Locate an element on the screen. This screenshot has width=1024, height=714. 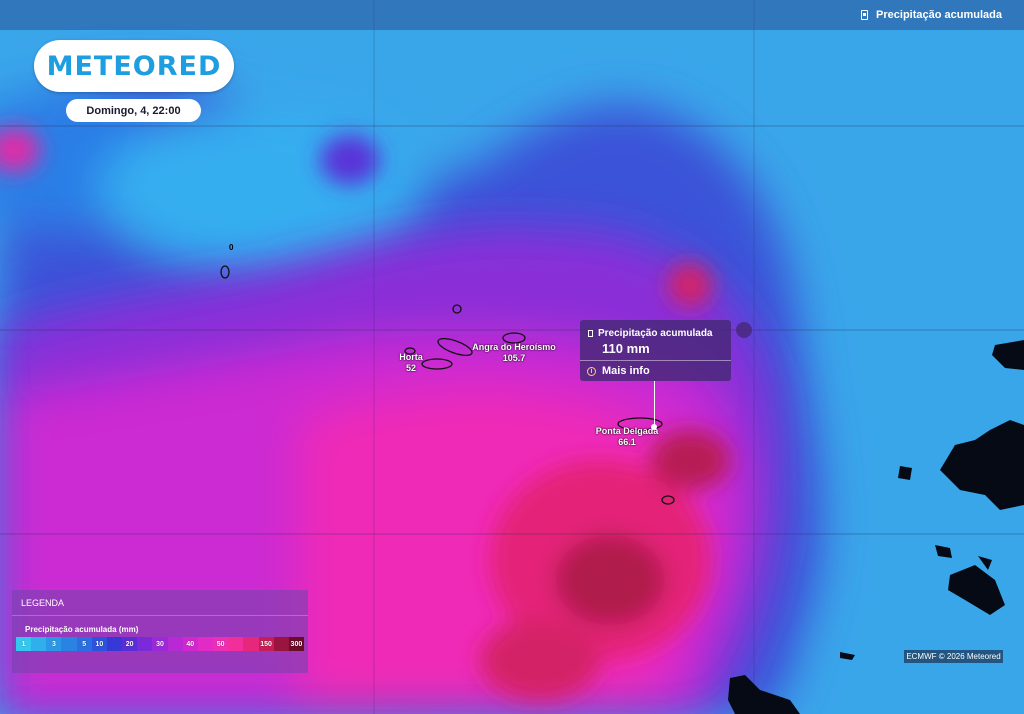
more-info-link: i Mais info is located at coordinates (618, 371).